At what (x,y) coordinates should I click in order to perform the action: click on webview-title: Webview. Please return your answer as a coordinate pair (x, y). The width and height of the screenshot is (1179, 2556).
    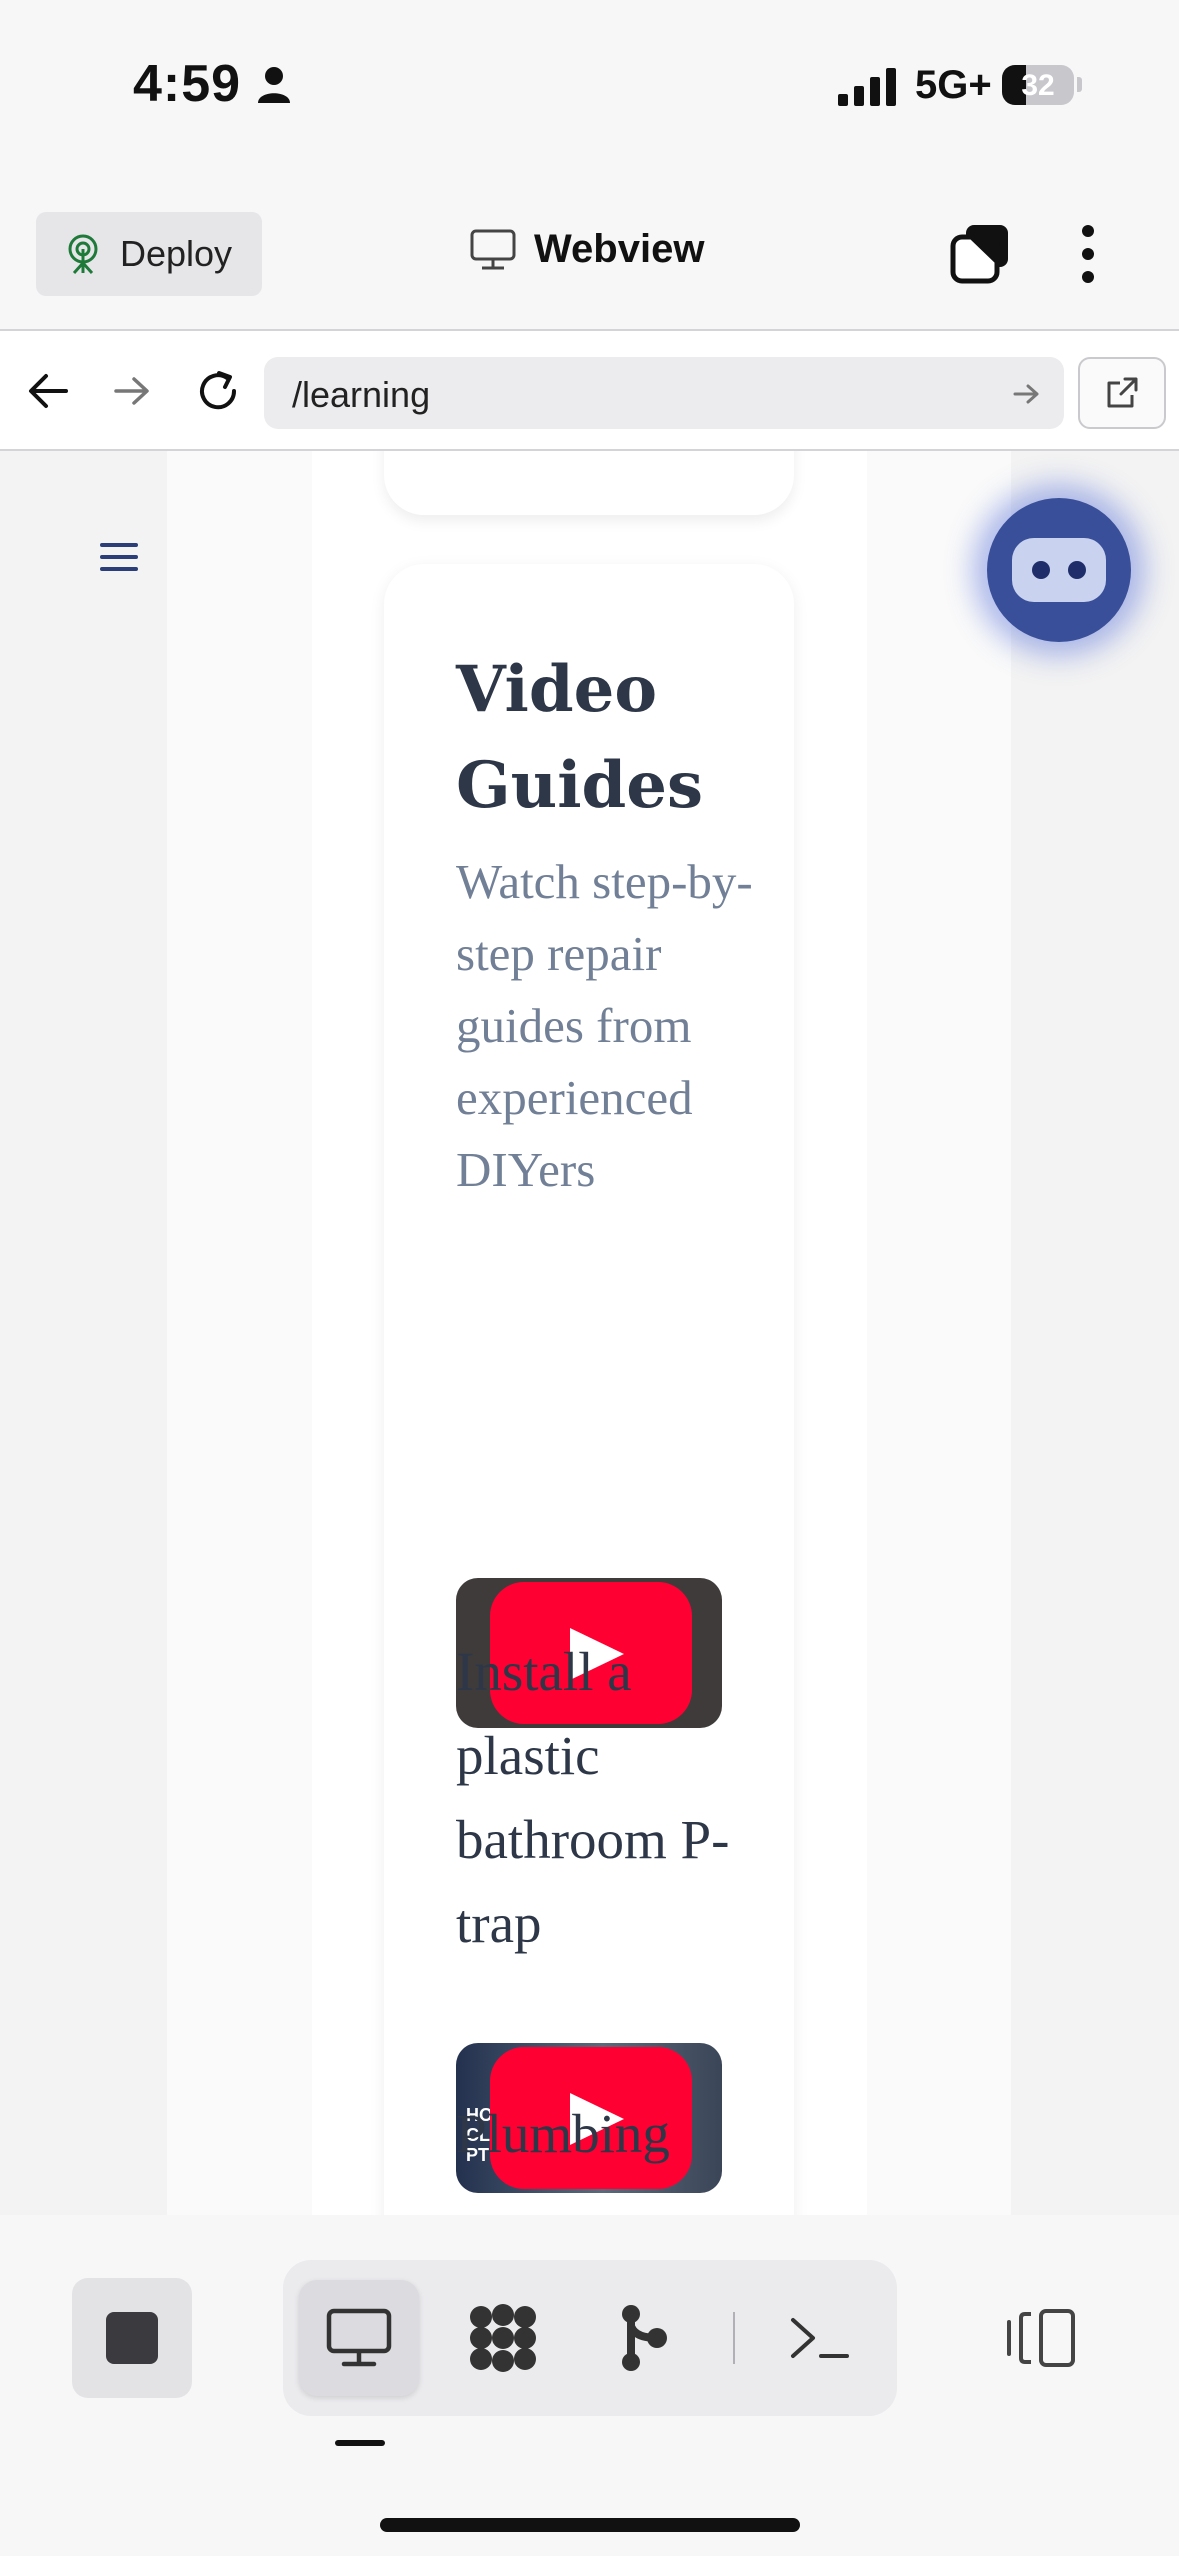
    Looking at the image, I should click on (587, 249).